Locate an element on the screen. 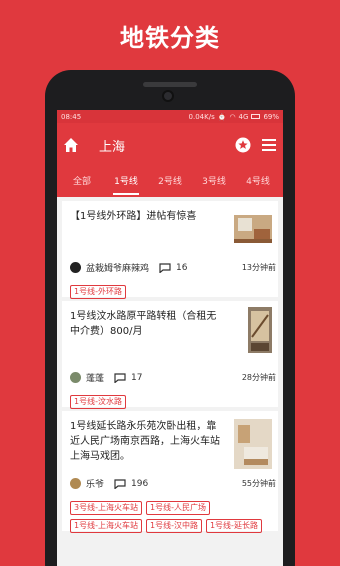 This screenshot has width=340, height=566. post-tags: 1号线-外环路 is located at coordinates (98, 292).